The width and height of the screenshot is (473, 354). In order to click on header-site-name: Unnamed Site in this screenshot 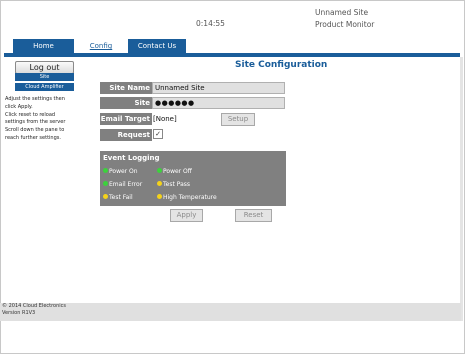, I will do `click(342, 12)`.